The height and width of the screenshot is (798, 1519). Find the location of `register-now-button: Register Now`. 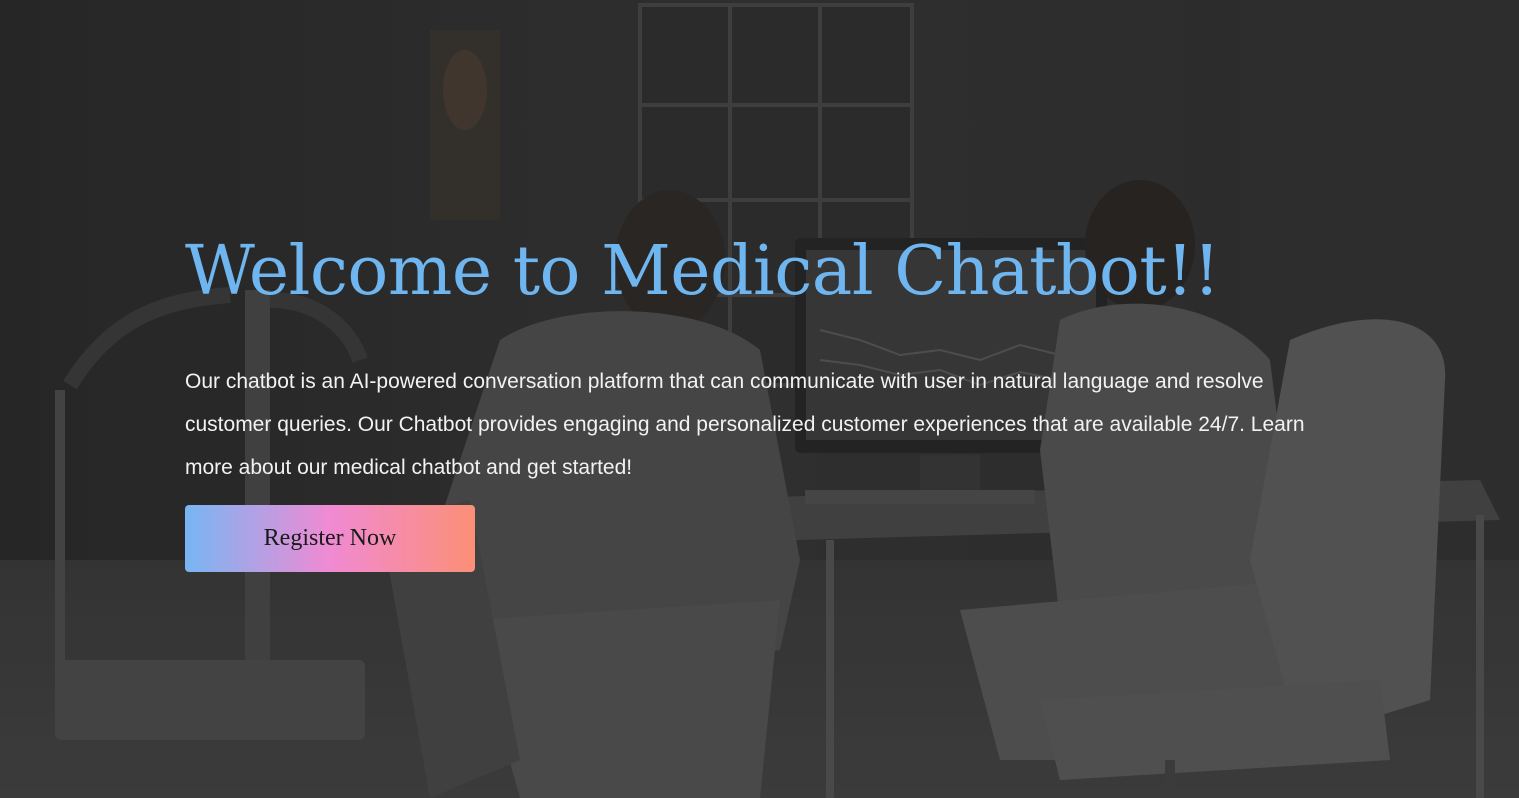

register-now-button: Register Now is located at coordinates (330, 538).